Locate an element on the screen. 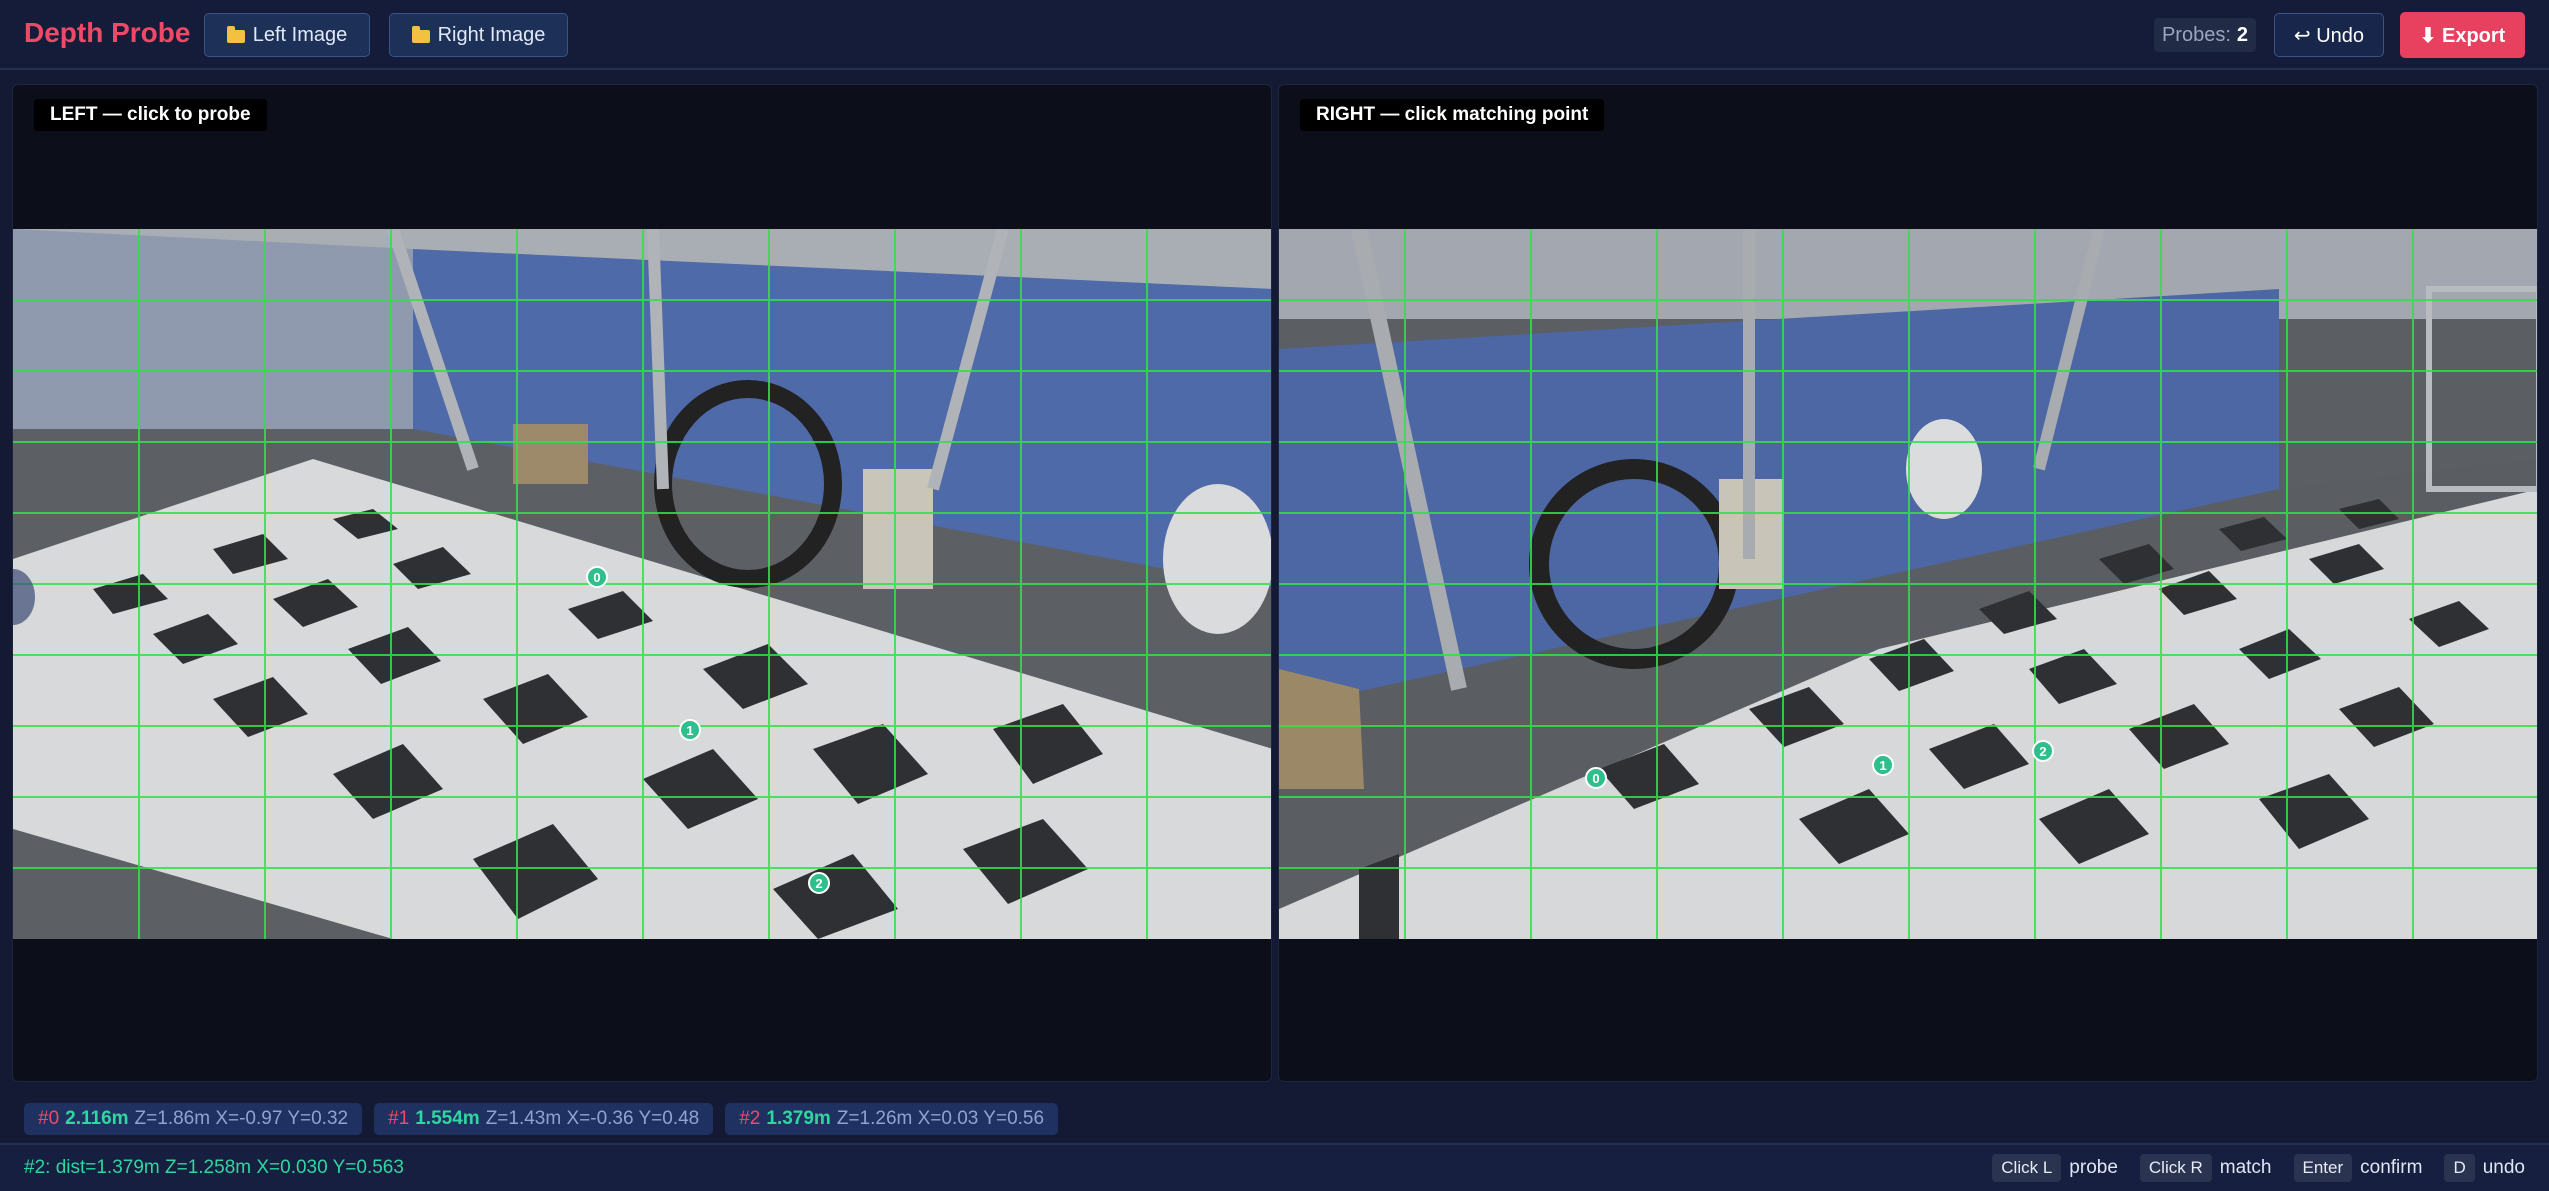 This screenshot has width=2549, height=1191. probe-chip-id: #1 is located at coordinates (399, 1118).